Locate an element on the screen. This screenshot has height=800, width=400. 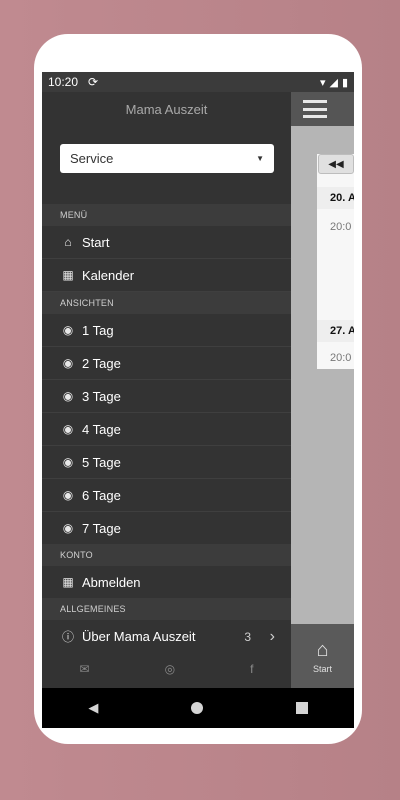
sync-icon: ⟳ is located at coordinates (93, 82).